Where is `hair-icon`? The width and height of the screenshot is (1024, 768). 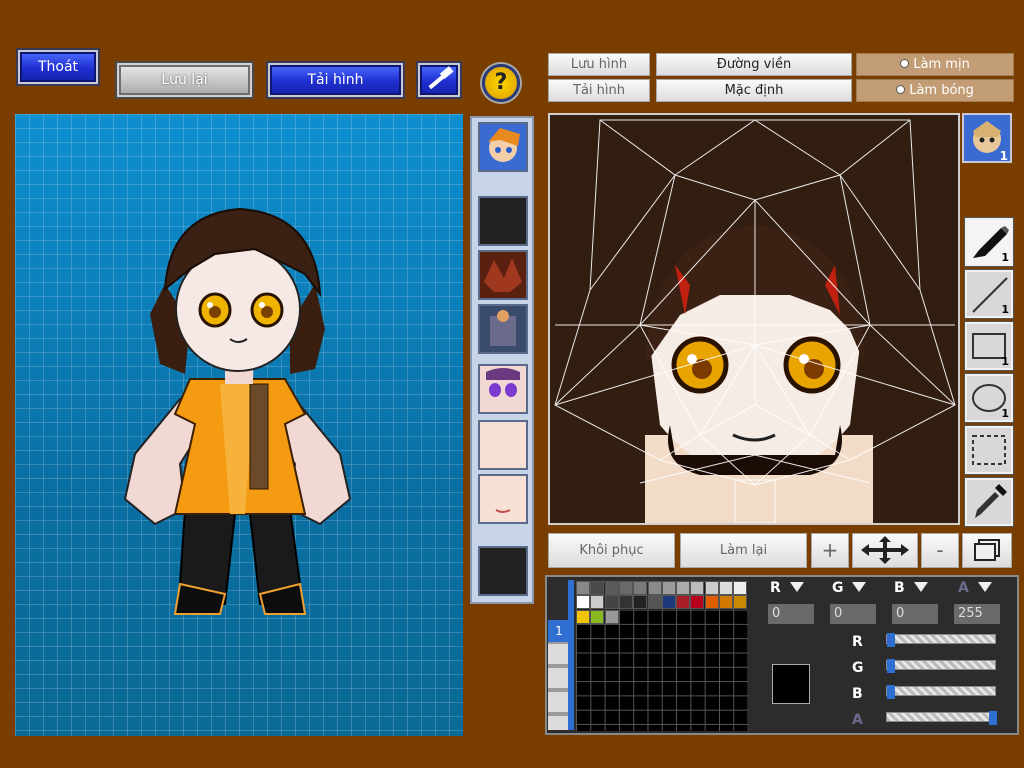
hair-icon is located at coordinates (503, 275).